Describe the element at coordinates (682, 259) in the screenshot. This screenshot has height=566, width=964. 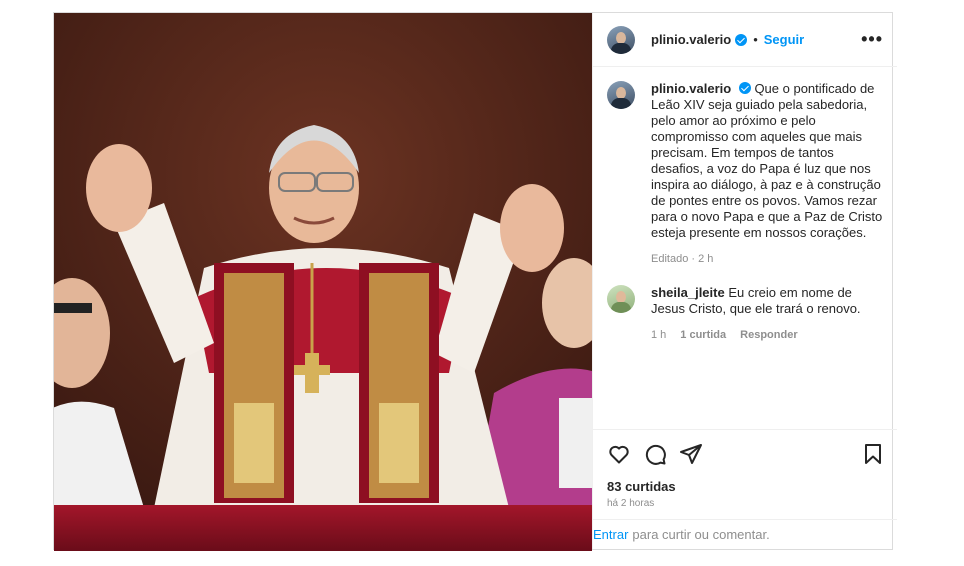
I see `caption-edited-time: Editado · 2 h` at that location.